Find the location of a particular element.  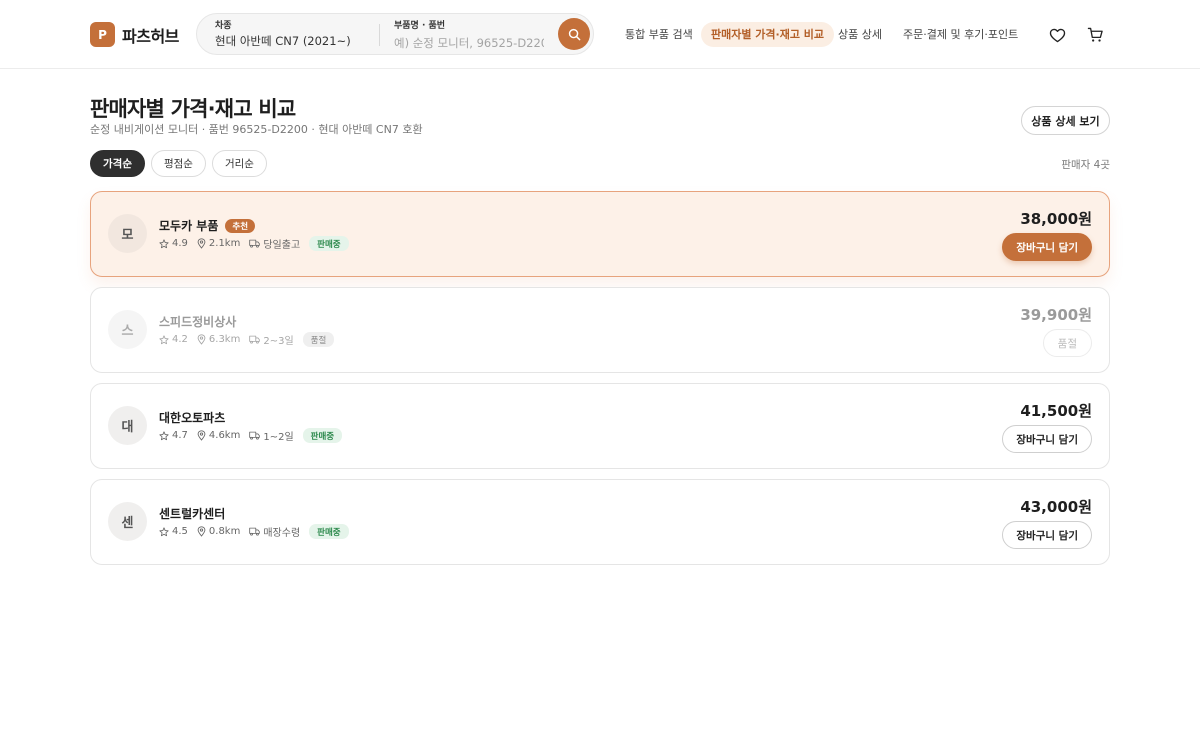

part-search-input is located at coordinates (469, 43).